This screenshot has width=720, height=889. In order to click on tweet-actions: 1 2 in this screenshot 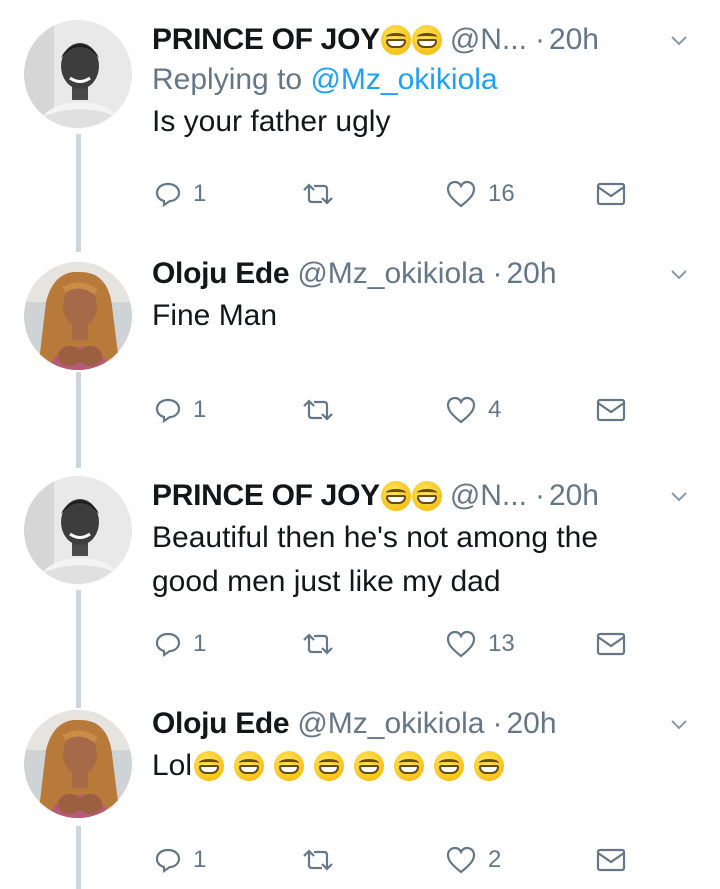, I will do `click(360, 860)`.